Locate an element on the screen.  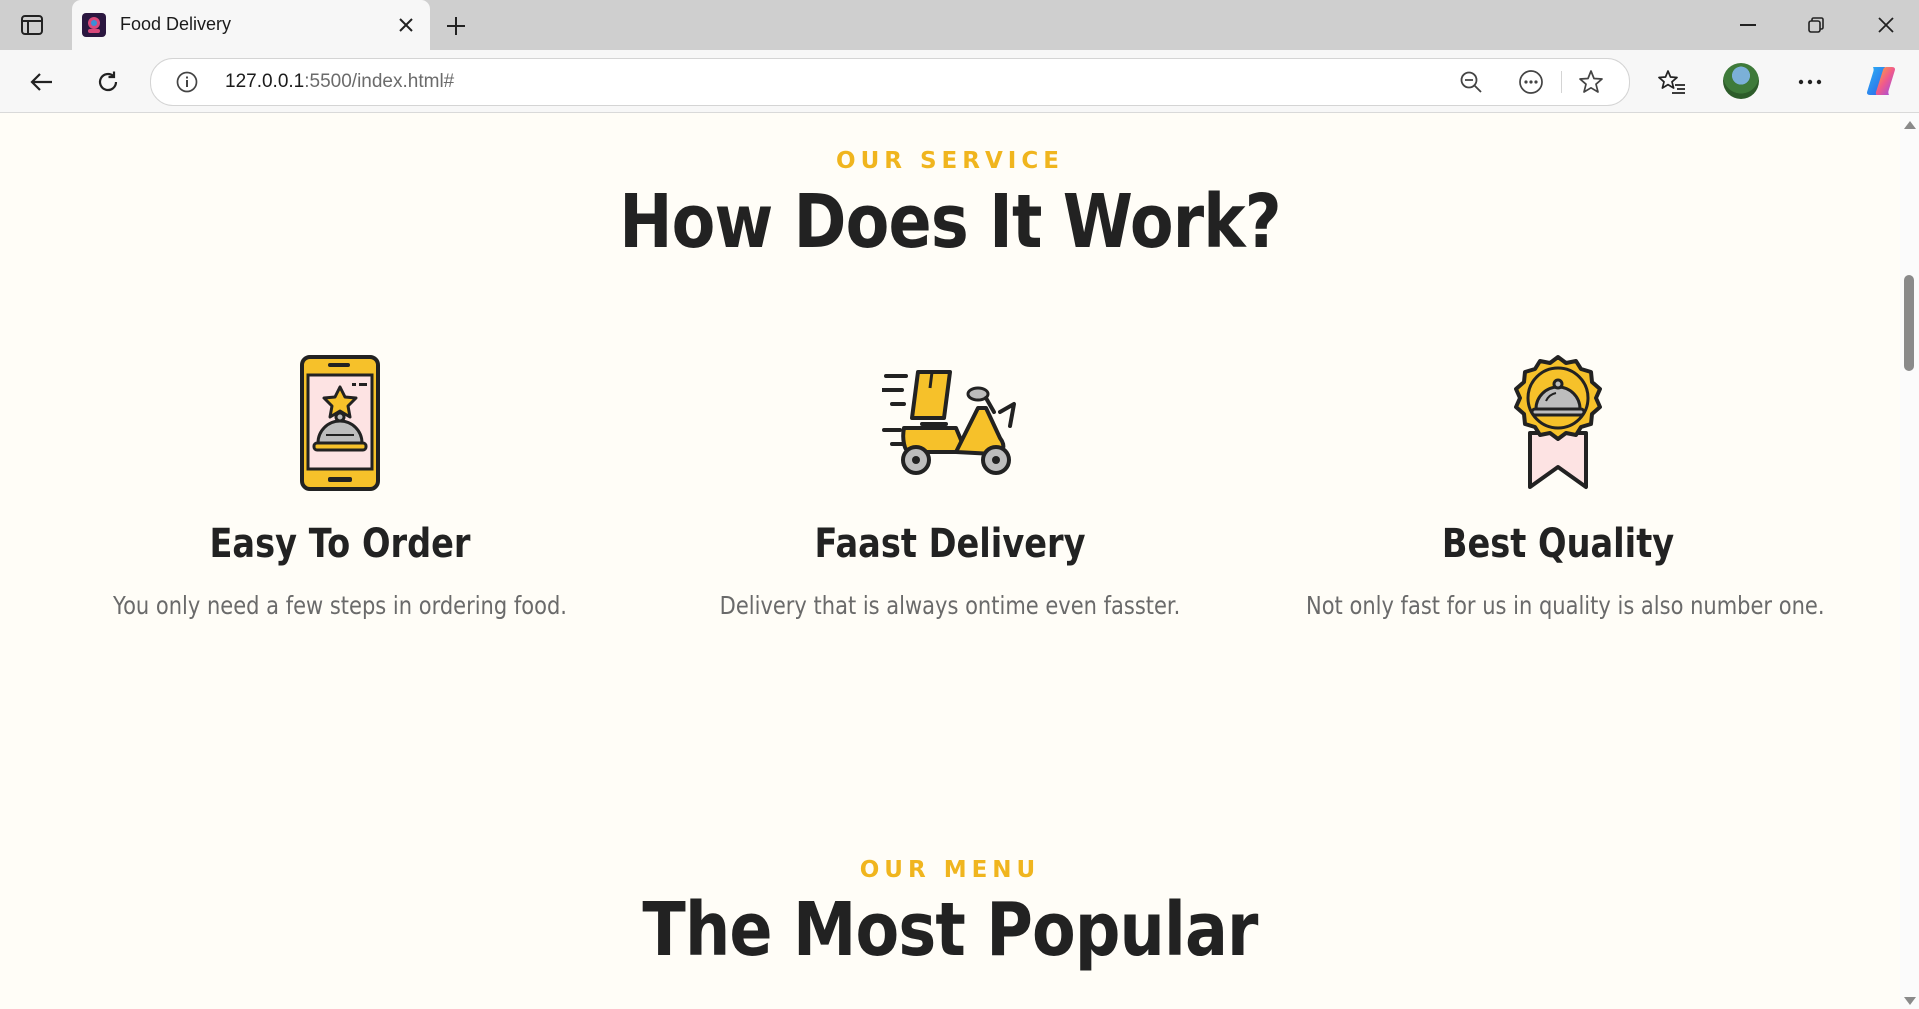
browser-tab: Food Delivery is located at coordinates (251, 25).